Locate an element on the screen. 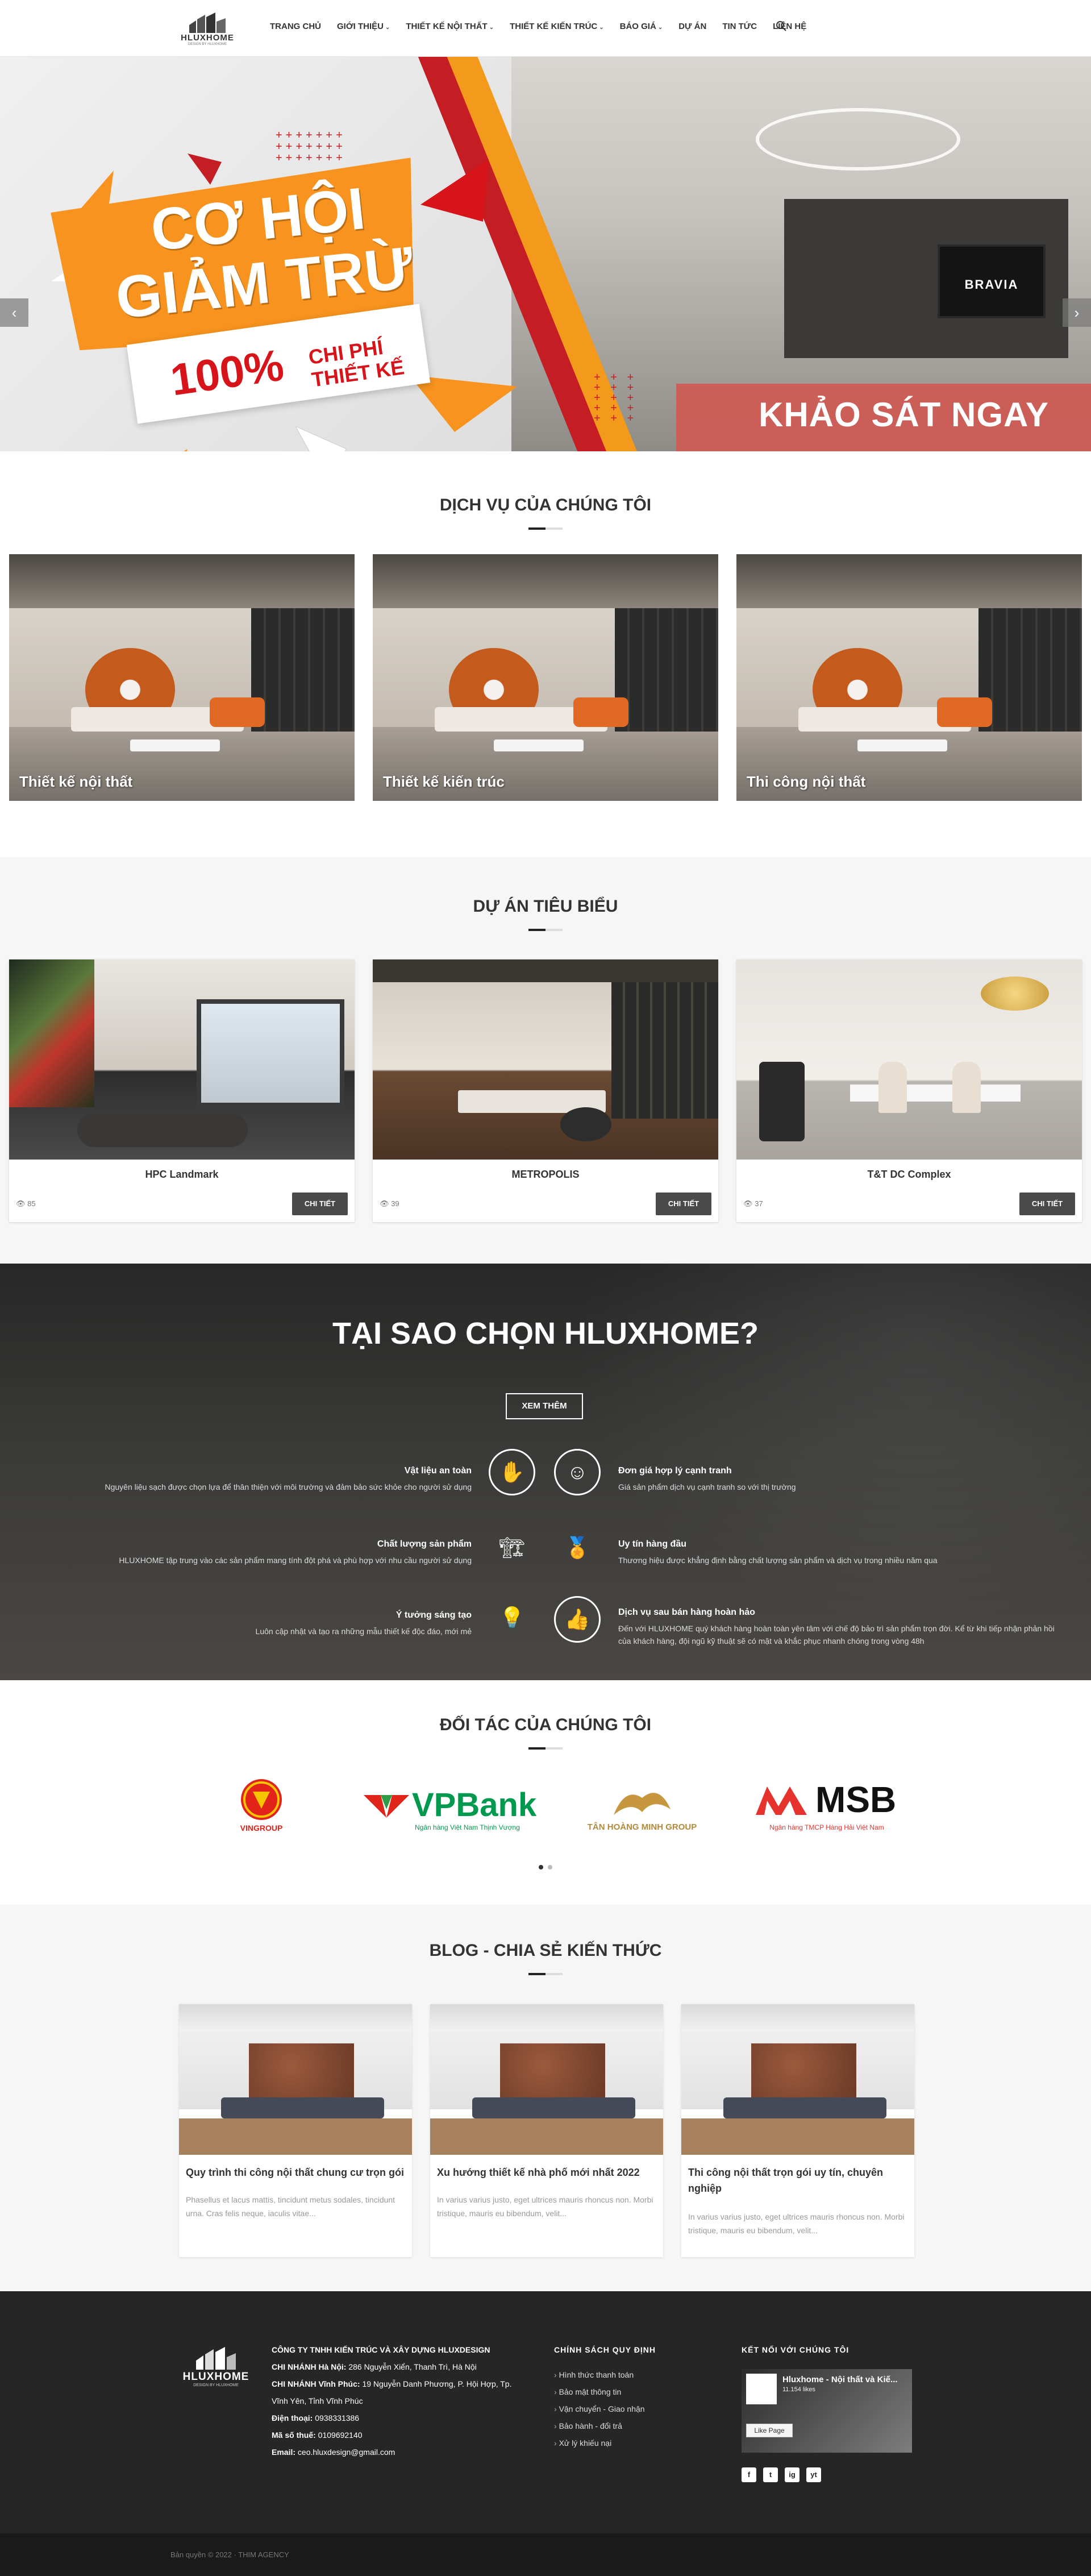 This screenshot has height=2576, width=1091. nav-item-projects: DỰ ÁN is located at coordinates (692, 26).